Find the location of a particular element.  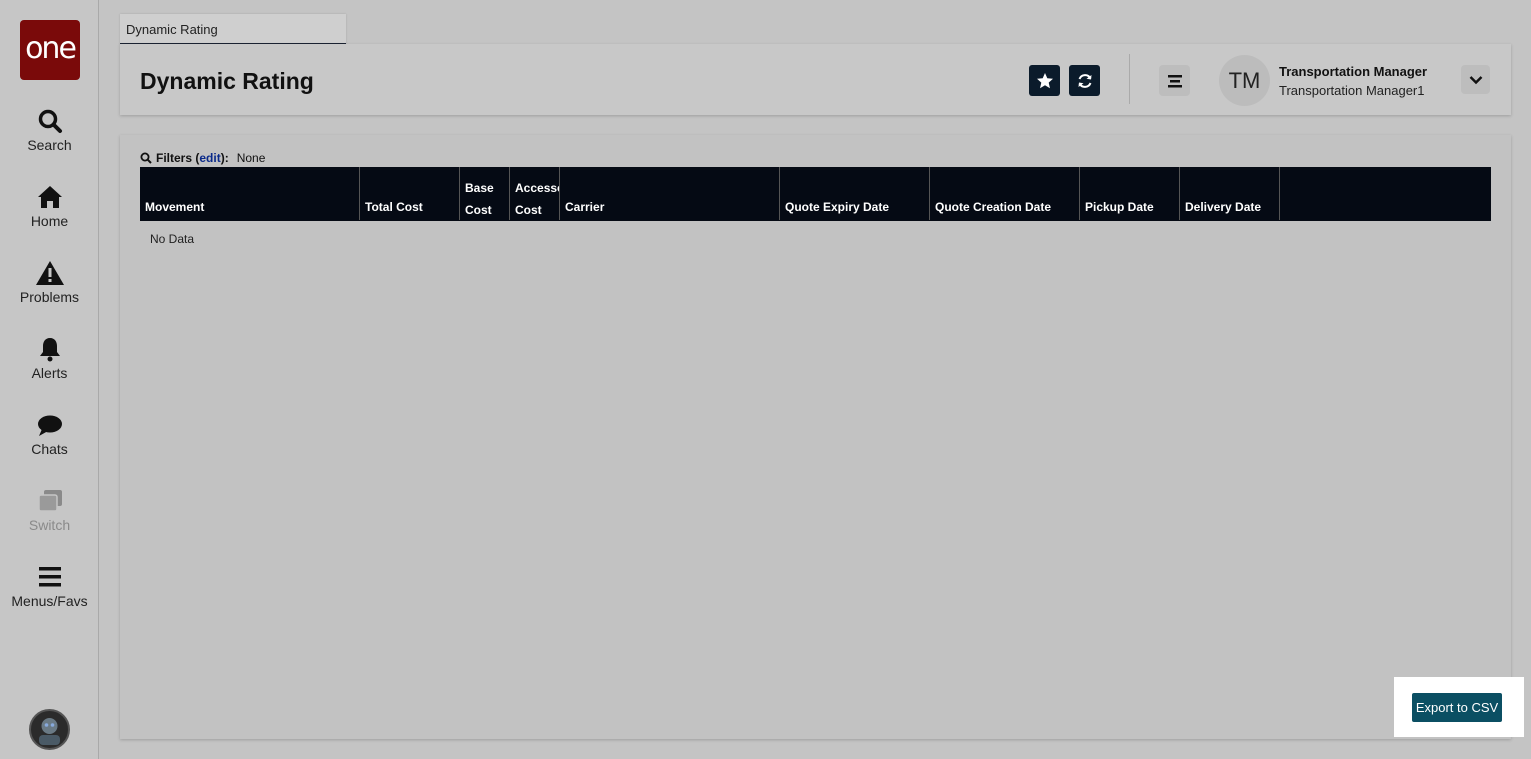

star-icon is located at coordinates (1044, 80).